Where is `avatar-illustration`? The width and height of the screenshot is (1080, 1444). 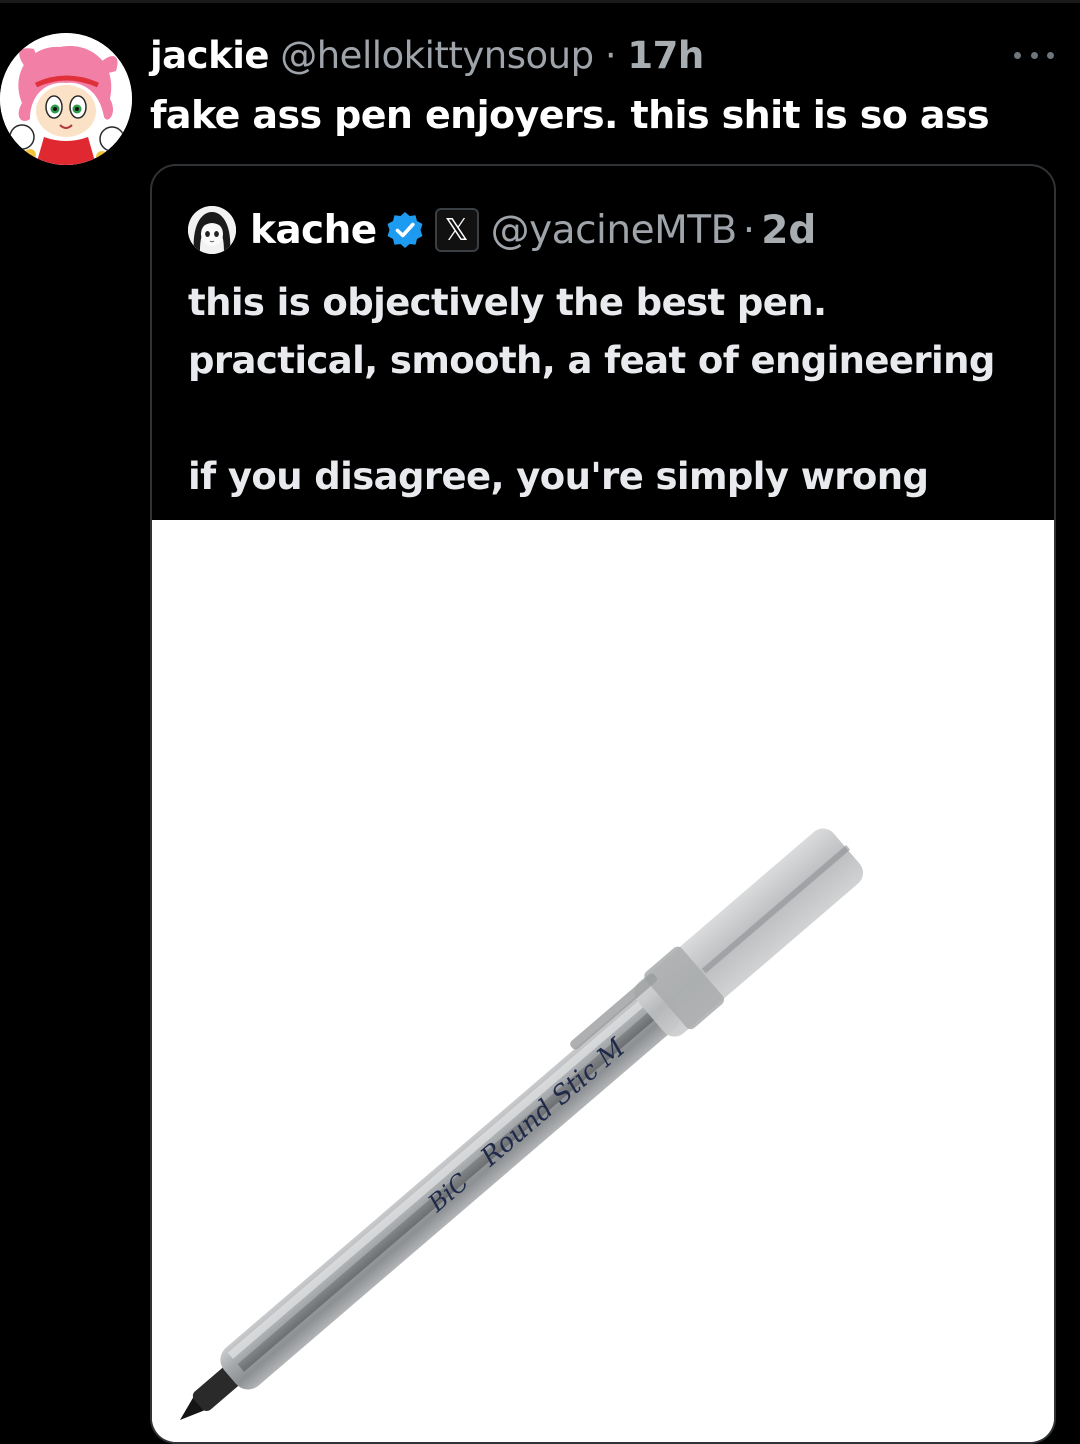 avatar-illustration is located at coordinates (66, 99).